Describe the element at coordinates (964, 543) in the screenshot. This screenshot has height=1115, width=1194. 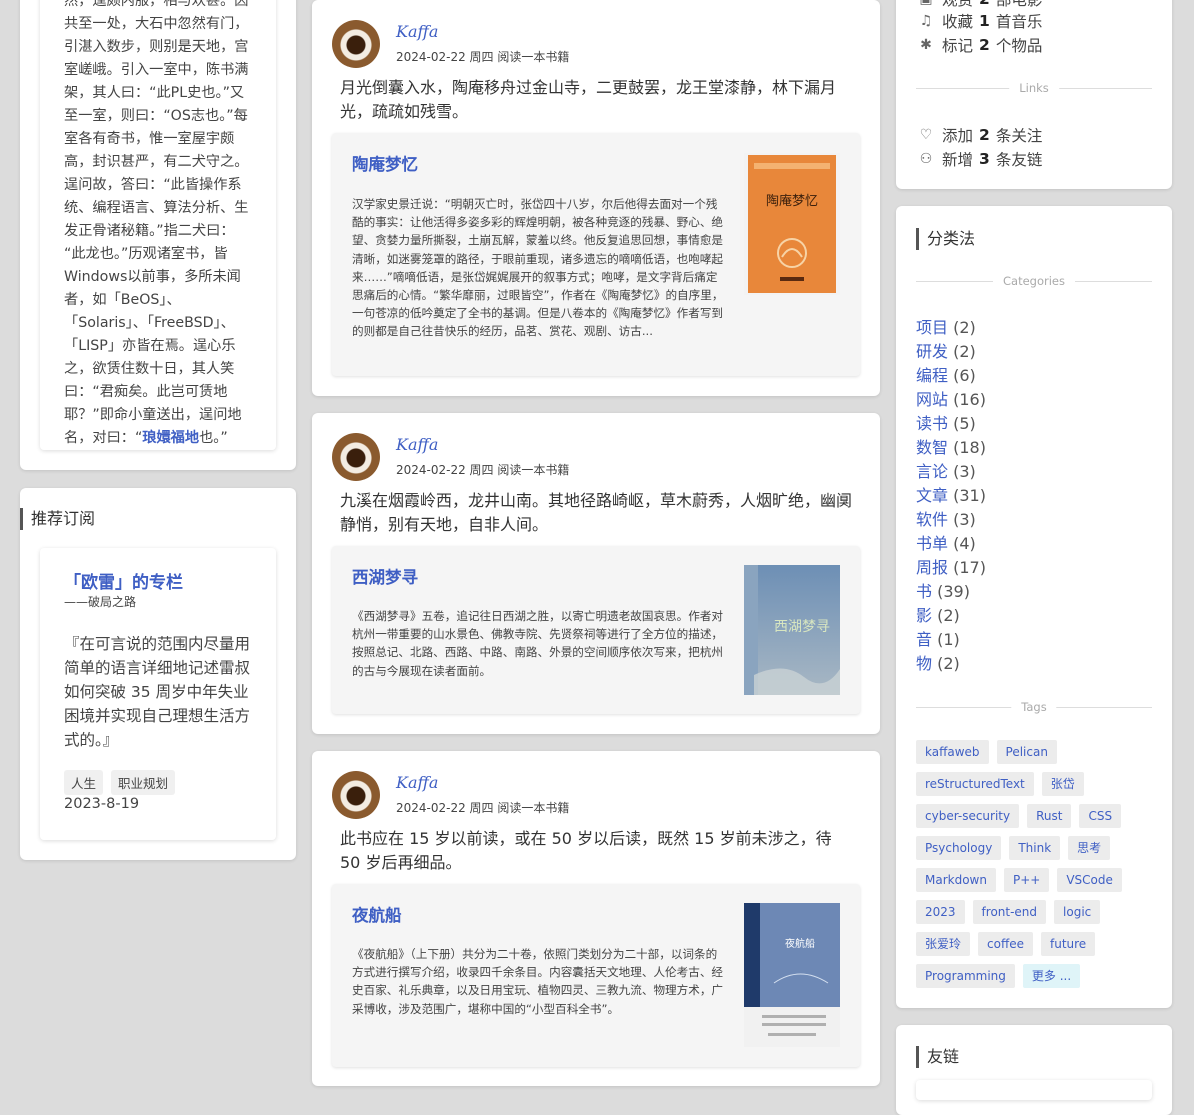
I see `category-count: (4)` at that location.